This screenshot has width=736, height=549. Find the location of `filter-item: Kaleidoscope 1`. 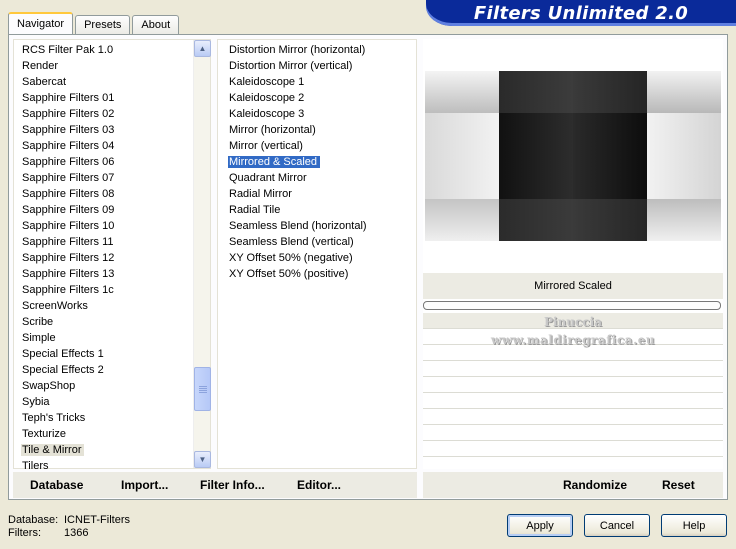

filter-item: Kaleidoscope 1 is located at coordinates (317, 82).